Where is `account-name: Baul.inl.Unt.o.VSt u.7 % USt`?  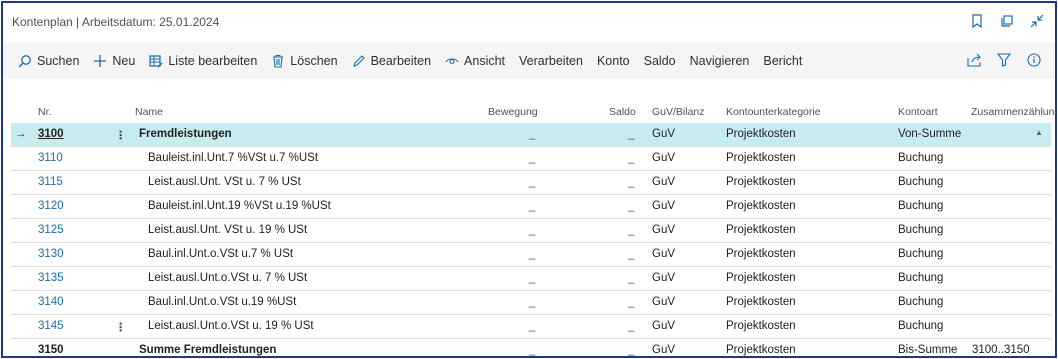 account-name: Baul.inl.Unt.o.VSt u.7 % USt is located at coordinates (221, 254).